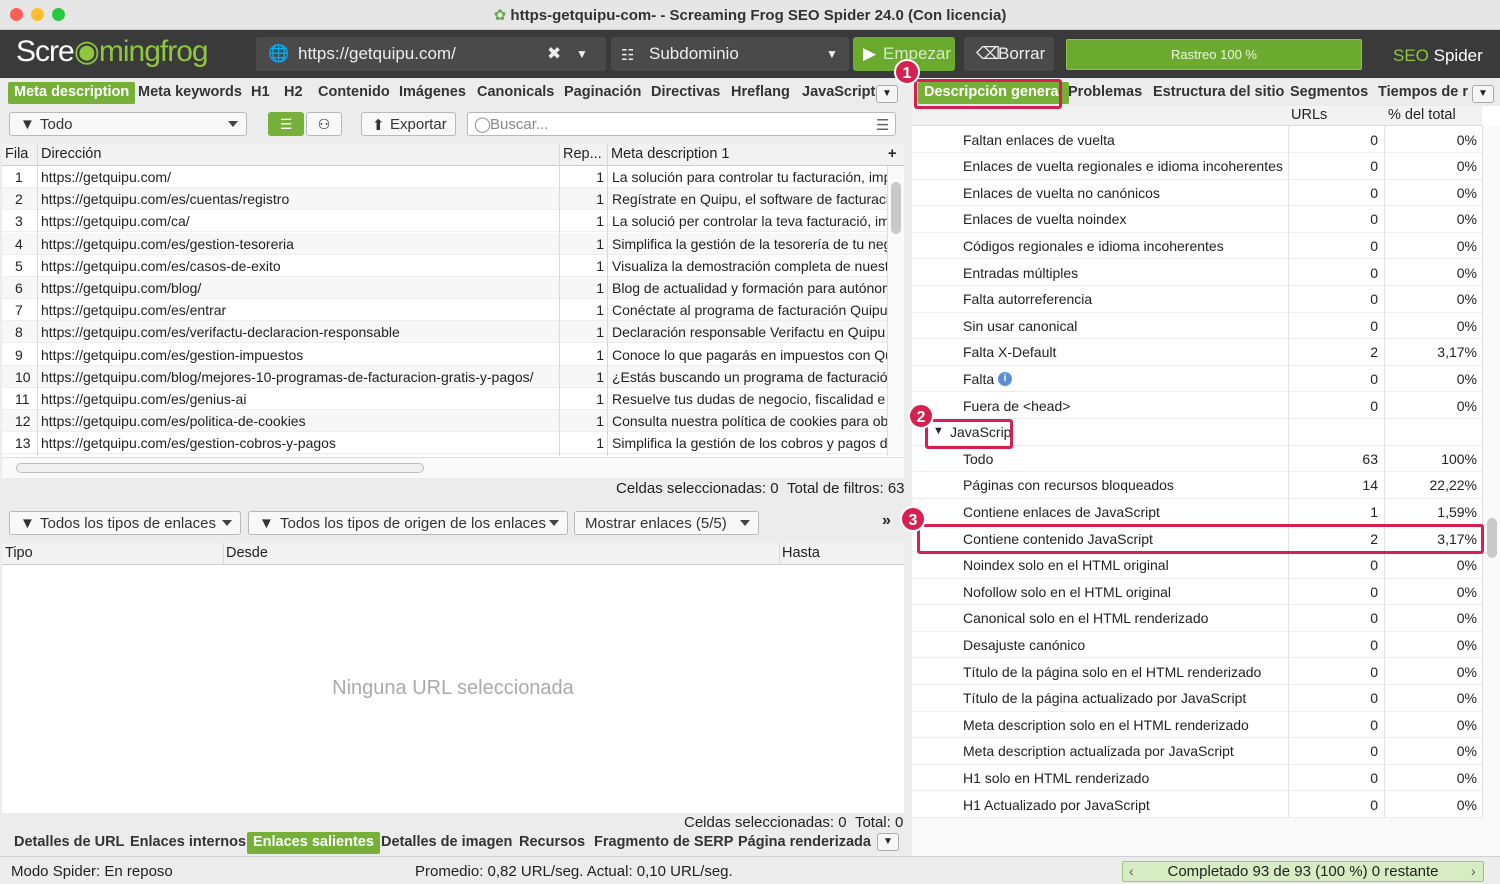  I want to click on issue-label: Enlaces de vuelta no canónicos, so click(1061, 192).